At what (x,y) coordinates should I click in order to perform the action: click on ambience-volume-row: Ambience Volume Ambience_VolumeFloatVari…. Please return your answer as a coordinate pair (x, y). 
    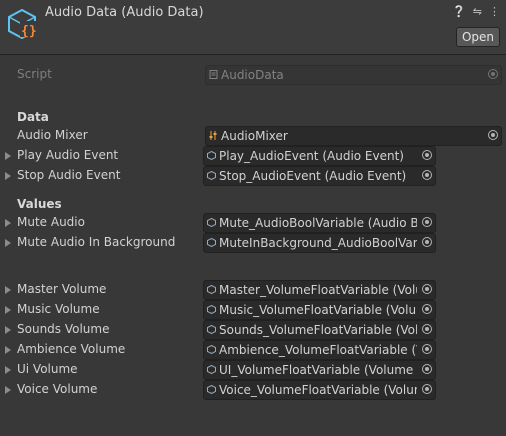
    Looking at the image, I should click on (253, 350).